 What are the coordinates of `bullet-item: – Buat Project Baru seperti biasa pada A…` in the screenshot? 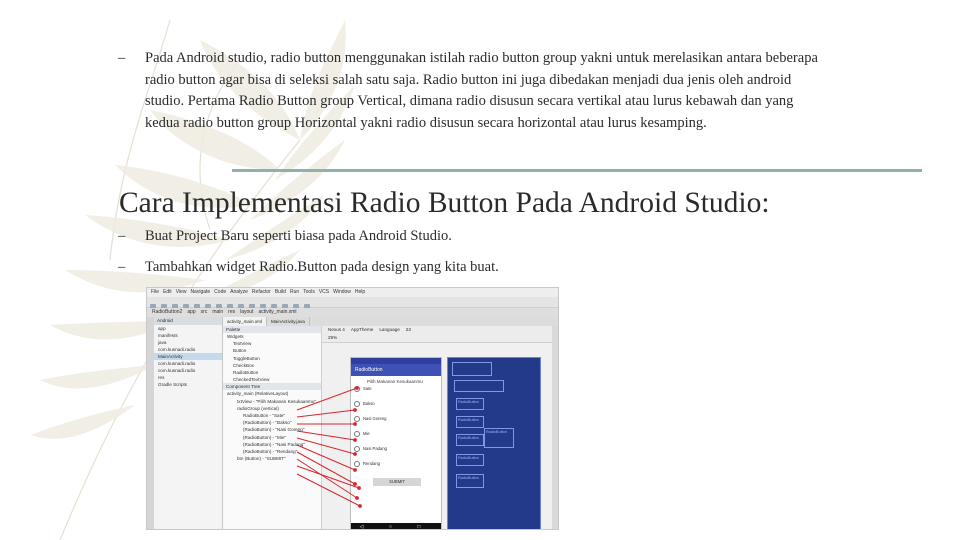 It's located at (285, 237).